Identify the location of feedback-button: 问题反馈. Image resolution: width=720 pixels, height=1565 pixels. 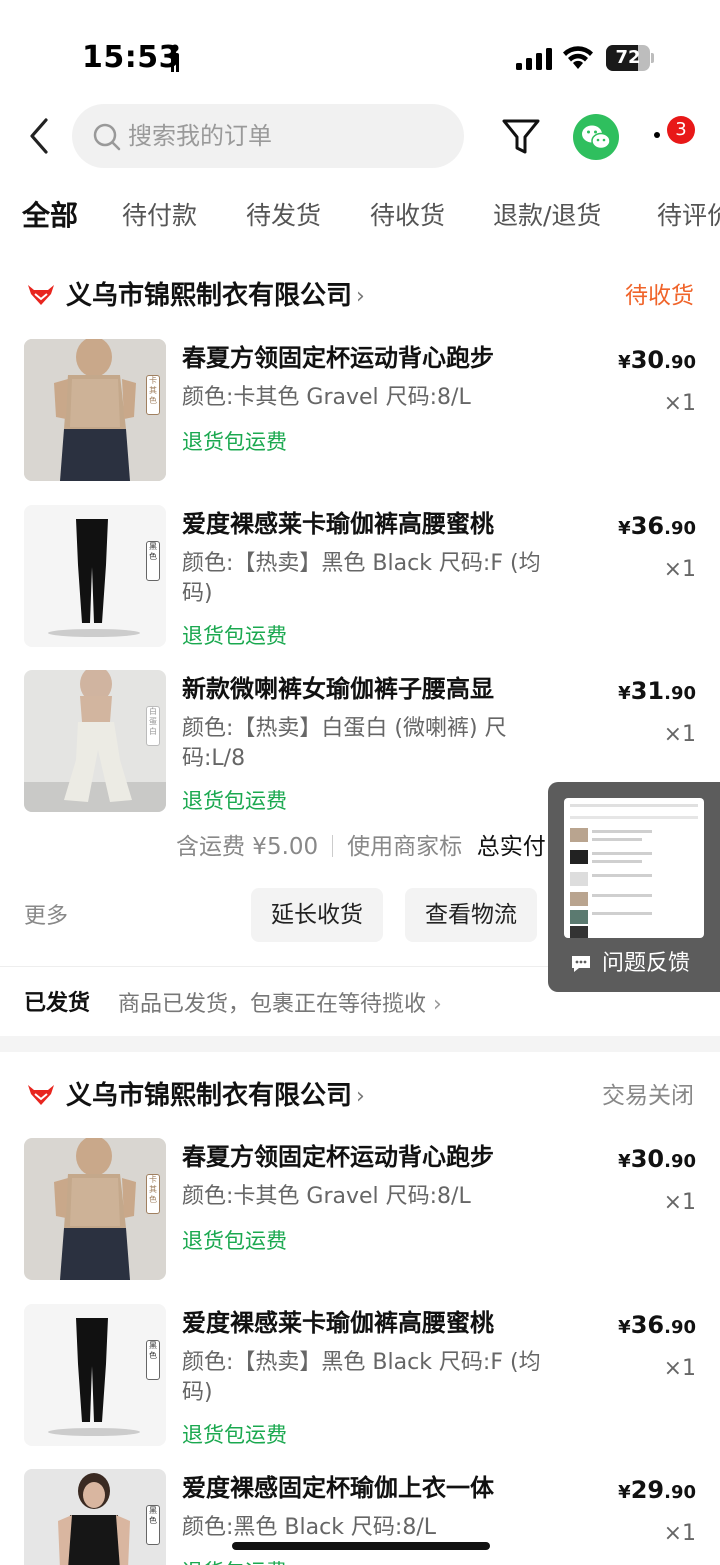
(634, 966).